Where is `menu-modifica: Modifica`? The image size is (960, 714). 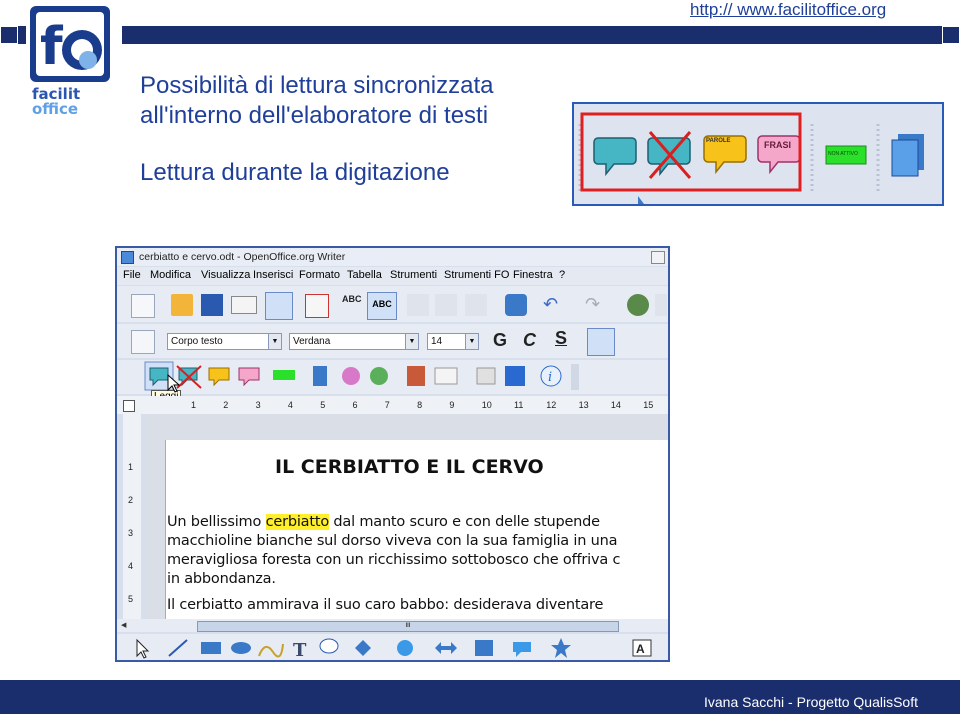 menu-modifica: Modifica is located at coordinates (170, 275).